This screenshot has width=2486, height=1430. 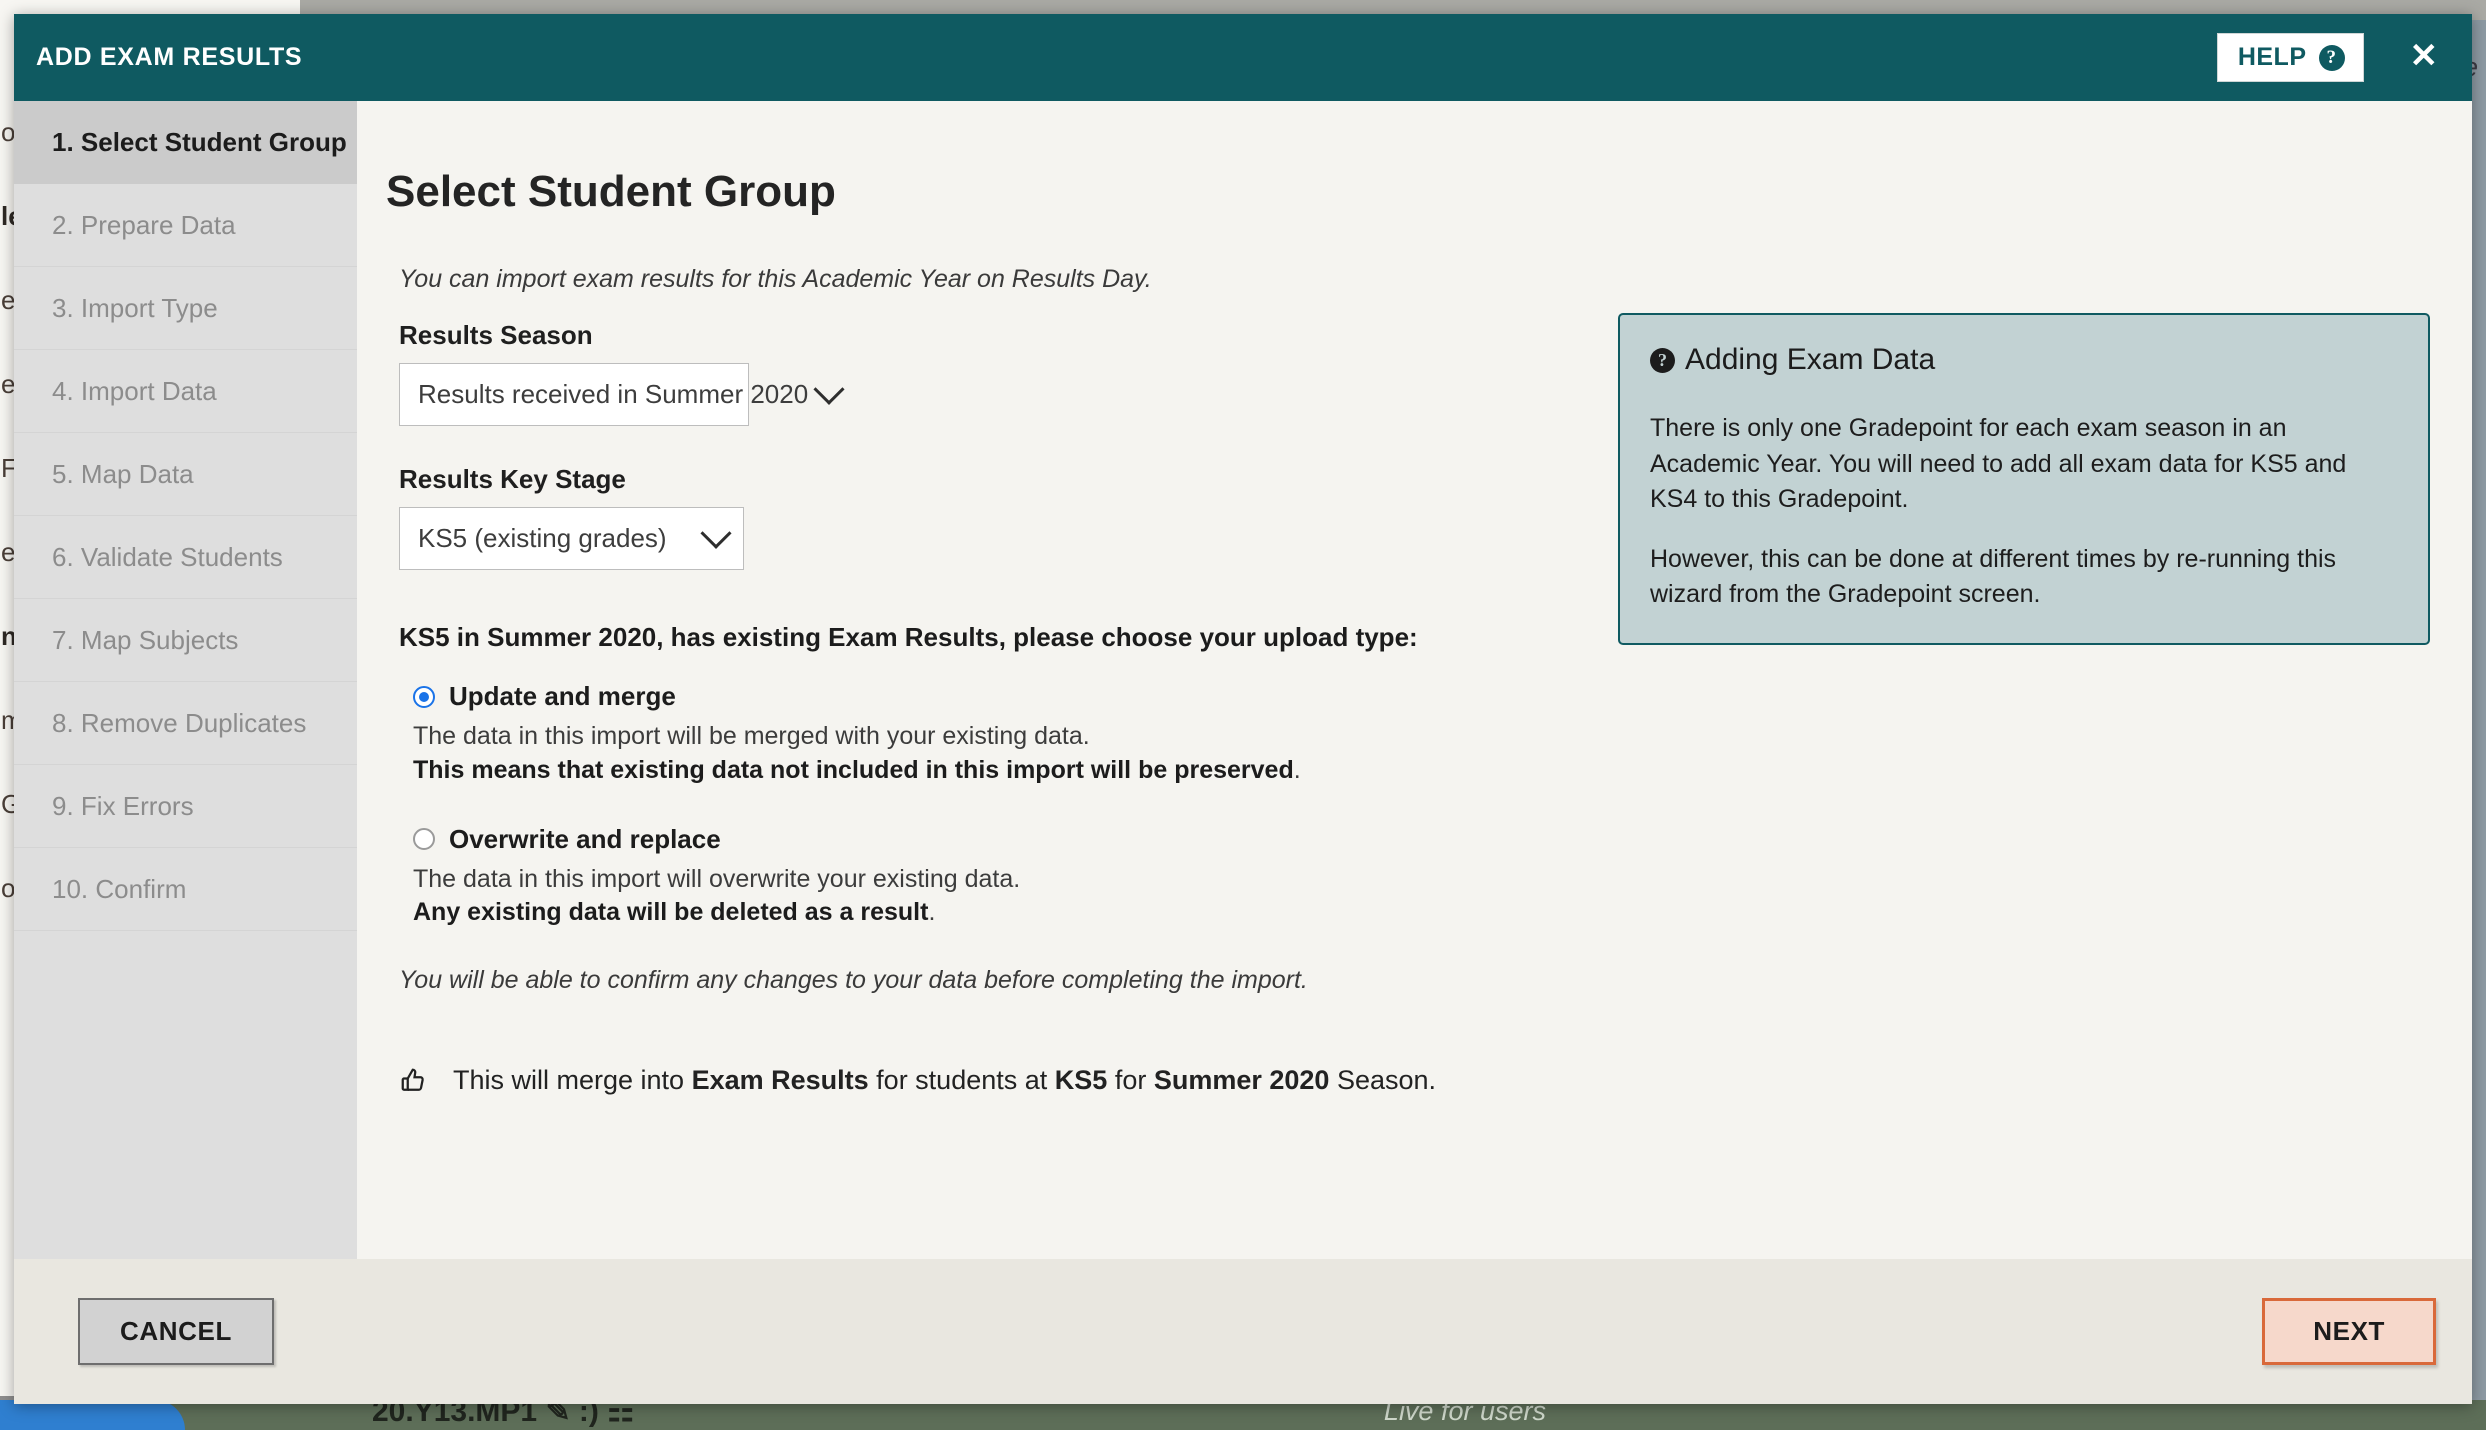 I want to click on sidebar-step-3: 3. Import Type, so click(x=185, y=308).